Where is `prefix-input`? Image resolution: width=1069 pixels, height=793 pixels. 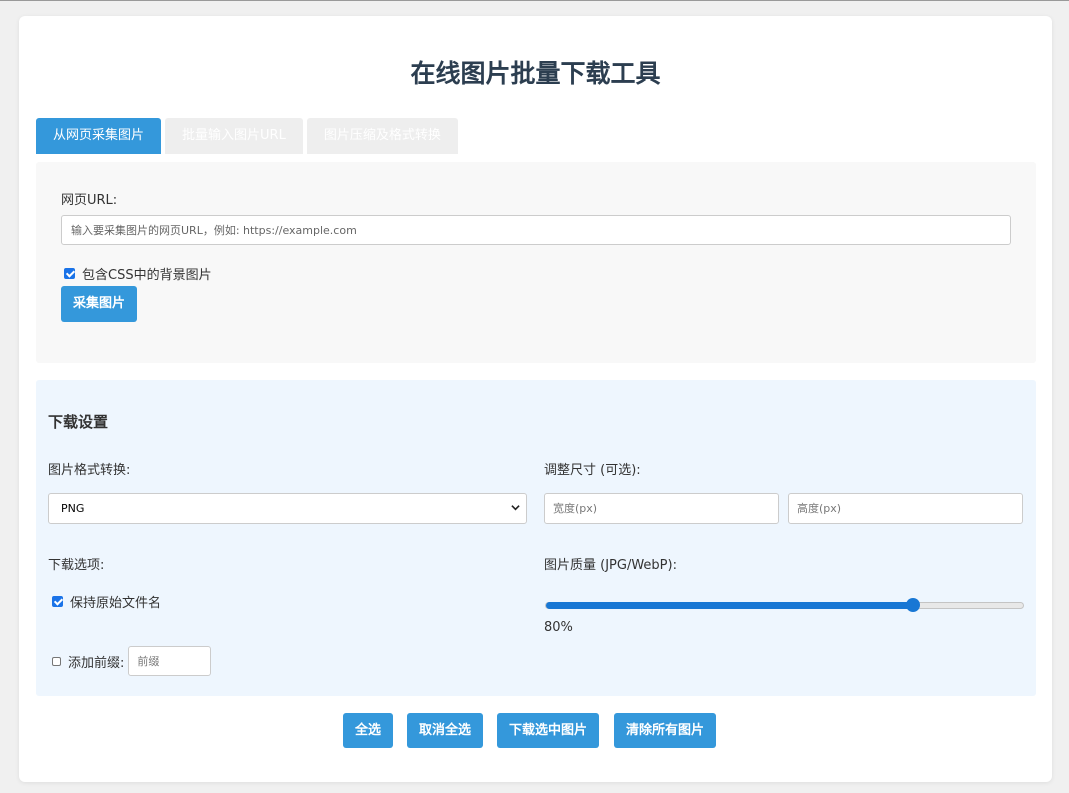
prefix-input is located at coordinates (170, 661).